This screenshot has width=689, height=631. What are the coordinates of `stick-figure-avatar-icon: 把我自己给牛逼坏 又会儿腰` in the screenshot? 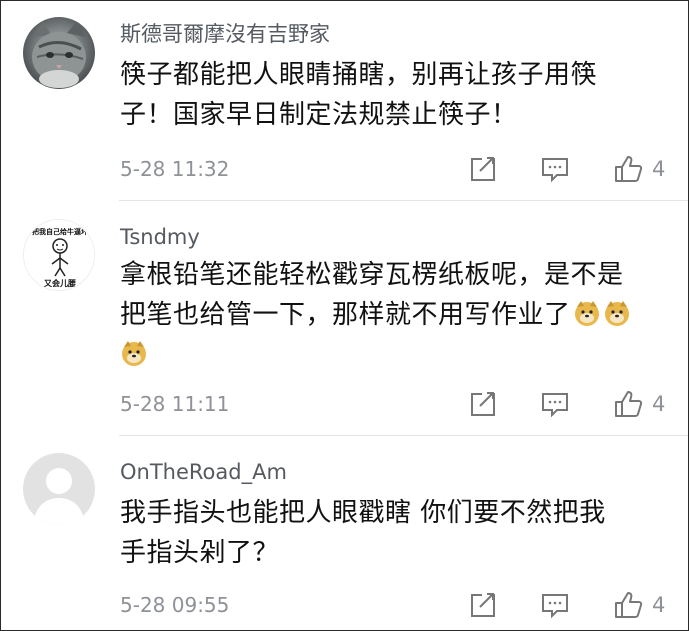 It's located at (59, 255).